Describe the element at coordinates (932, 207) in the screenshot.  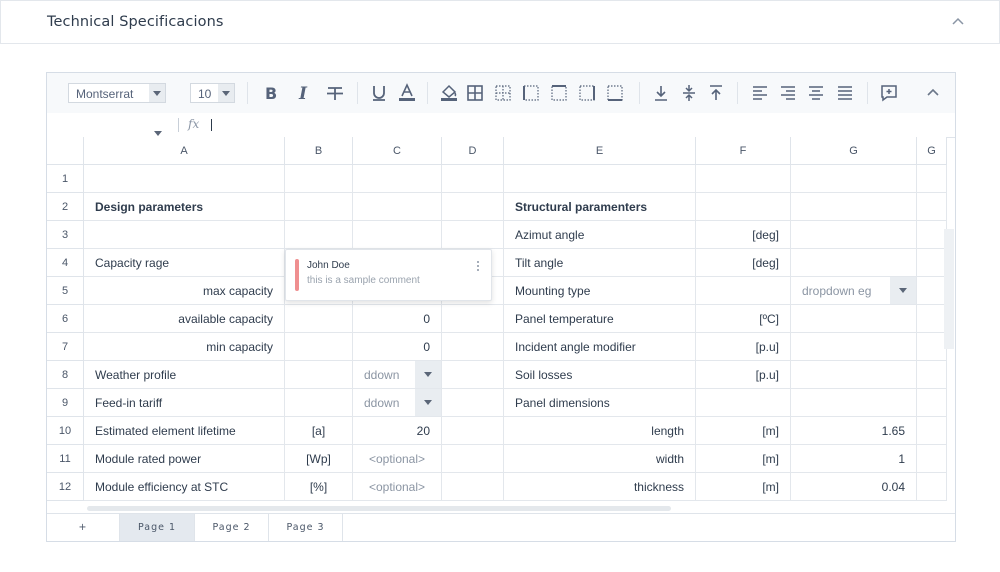
I see `cell-h2` at that location.